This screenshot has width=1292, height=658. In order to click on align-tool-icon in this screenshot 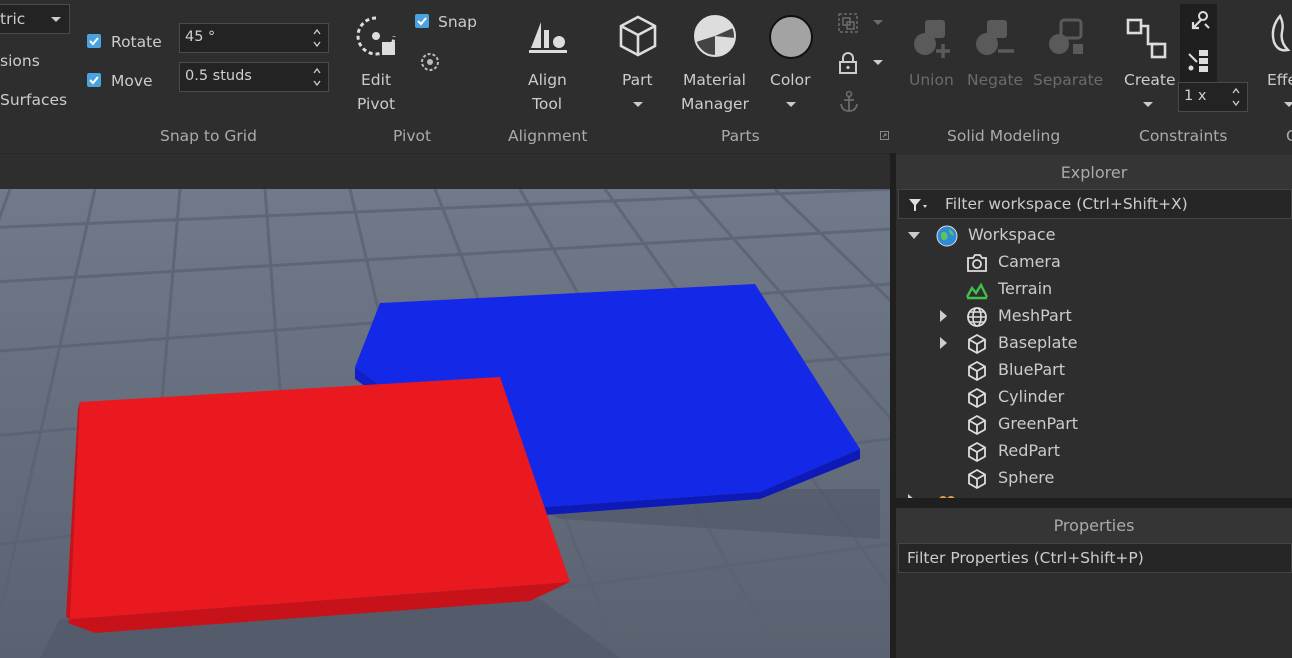, I will do `click(548, 37)`.